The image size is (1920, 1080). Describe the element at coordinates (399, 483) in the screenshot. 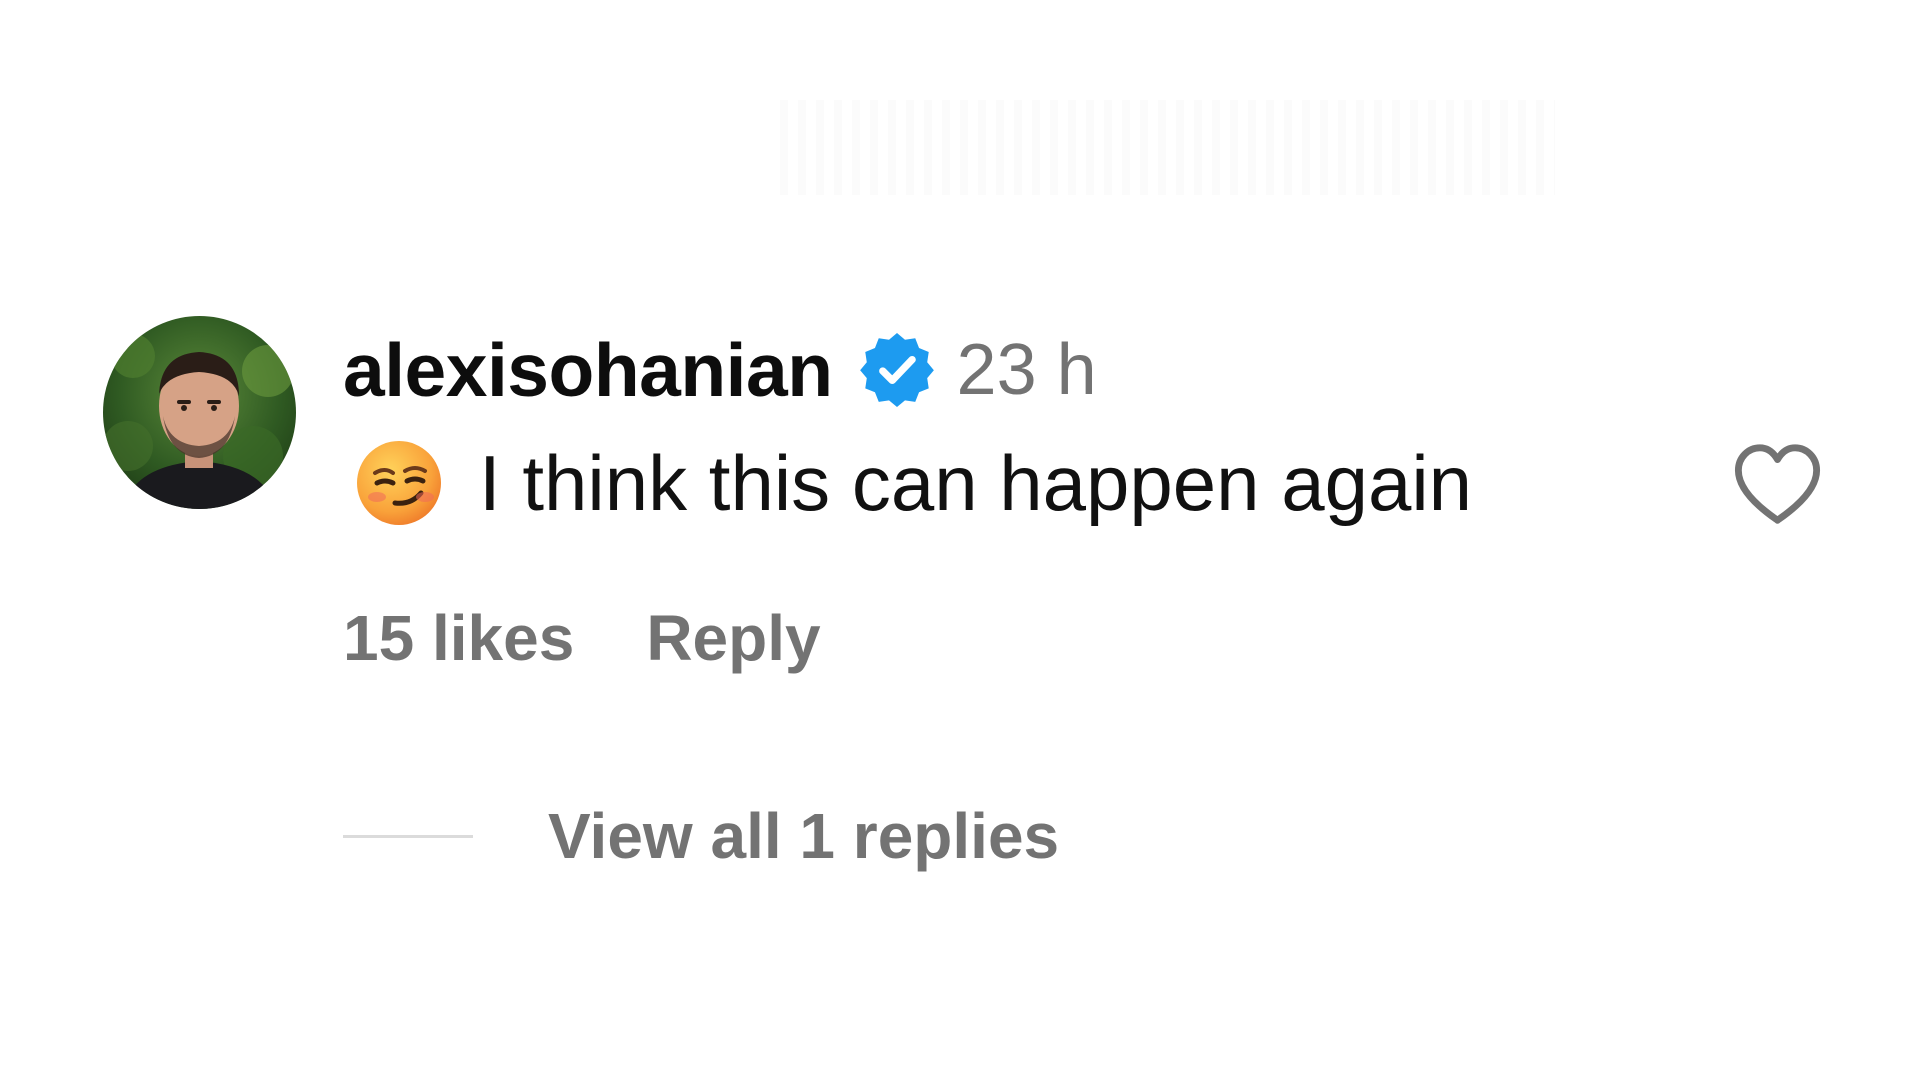

I see `smirking-face-emoji-icon` at that location.